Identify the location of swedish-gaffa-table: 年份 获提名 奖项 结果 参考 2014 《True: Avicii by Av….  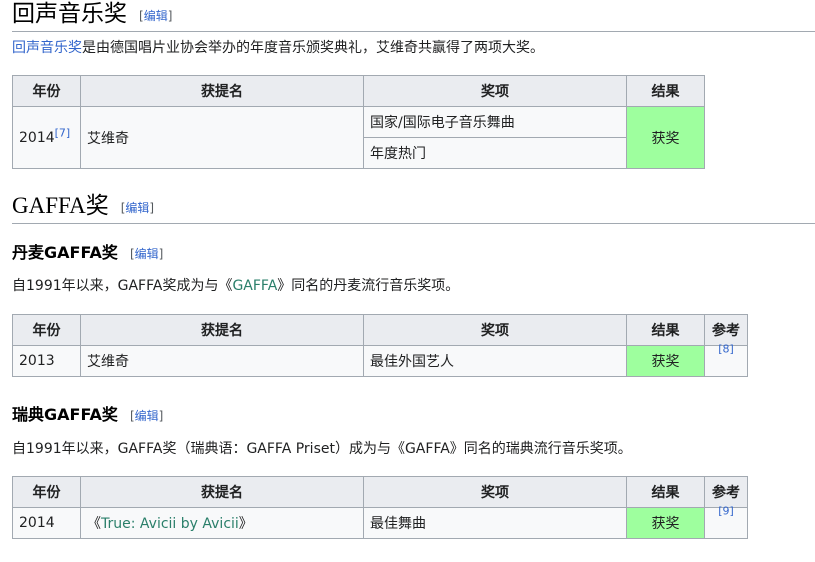
(380, 507).